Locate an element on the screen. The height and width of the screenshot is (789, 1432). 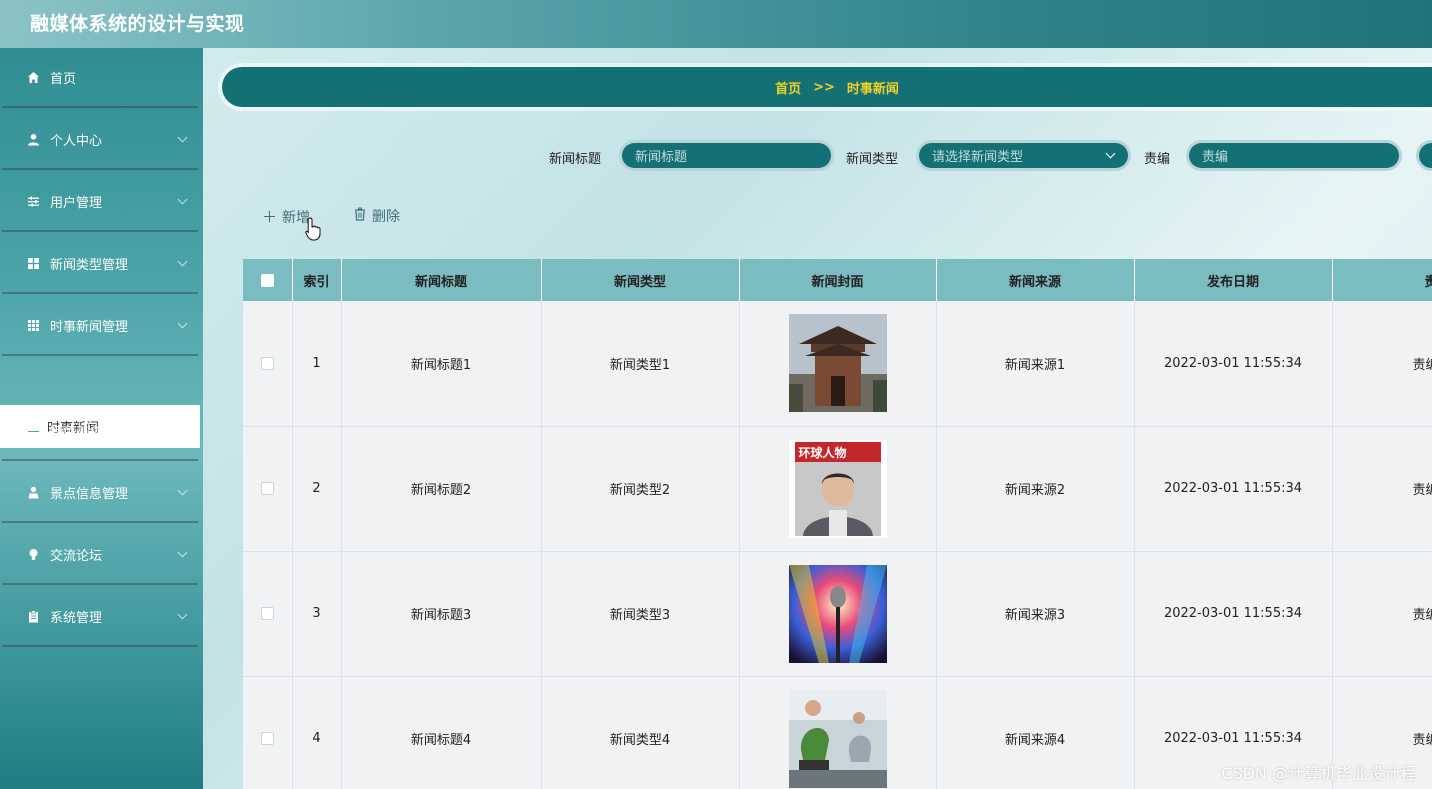
cell-index: 4 is located at coordinates (317, 732).